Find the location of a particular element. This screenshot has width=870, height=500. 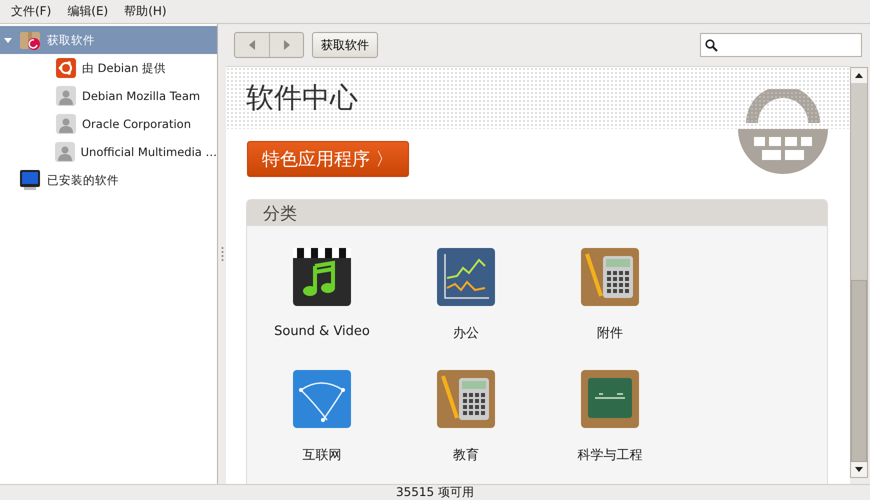

scroll-up-icon is located at coordinates (859, 75).